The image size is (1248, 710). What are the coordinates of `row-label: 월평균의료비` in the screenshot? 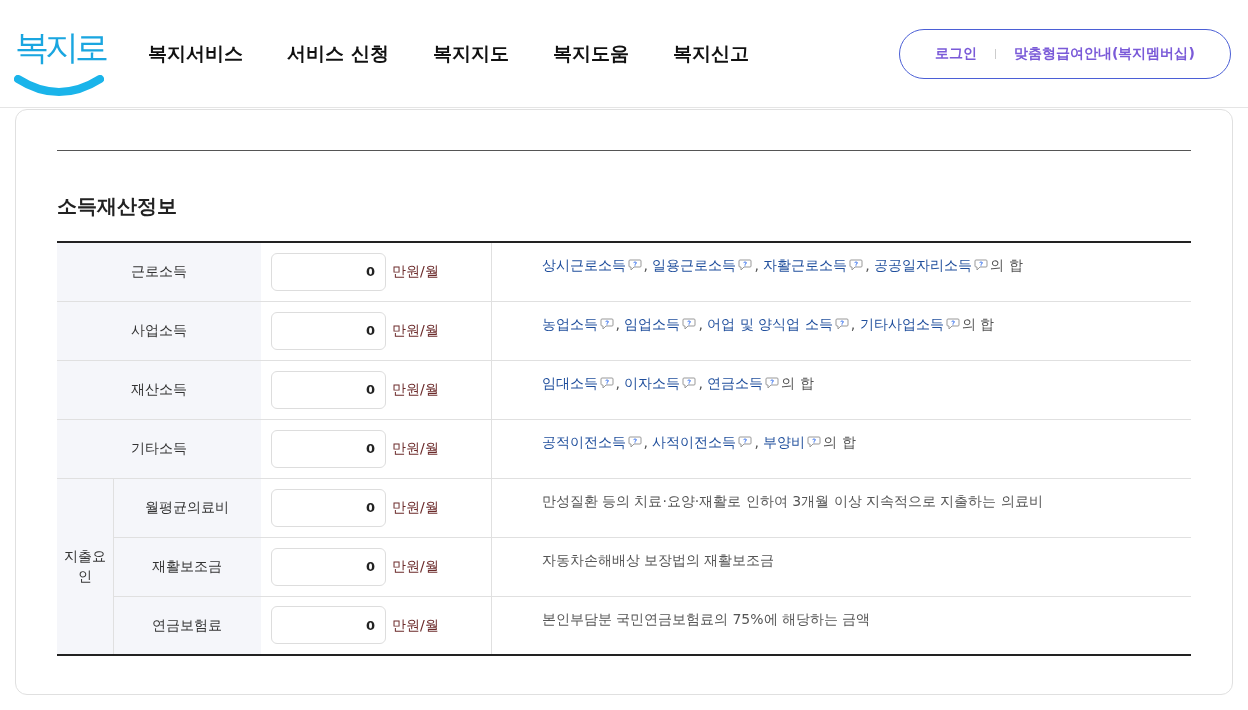 It's located at (187, 507).